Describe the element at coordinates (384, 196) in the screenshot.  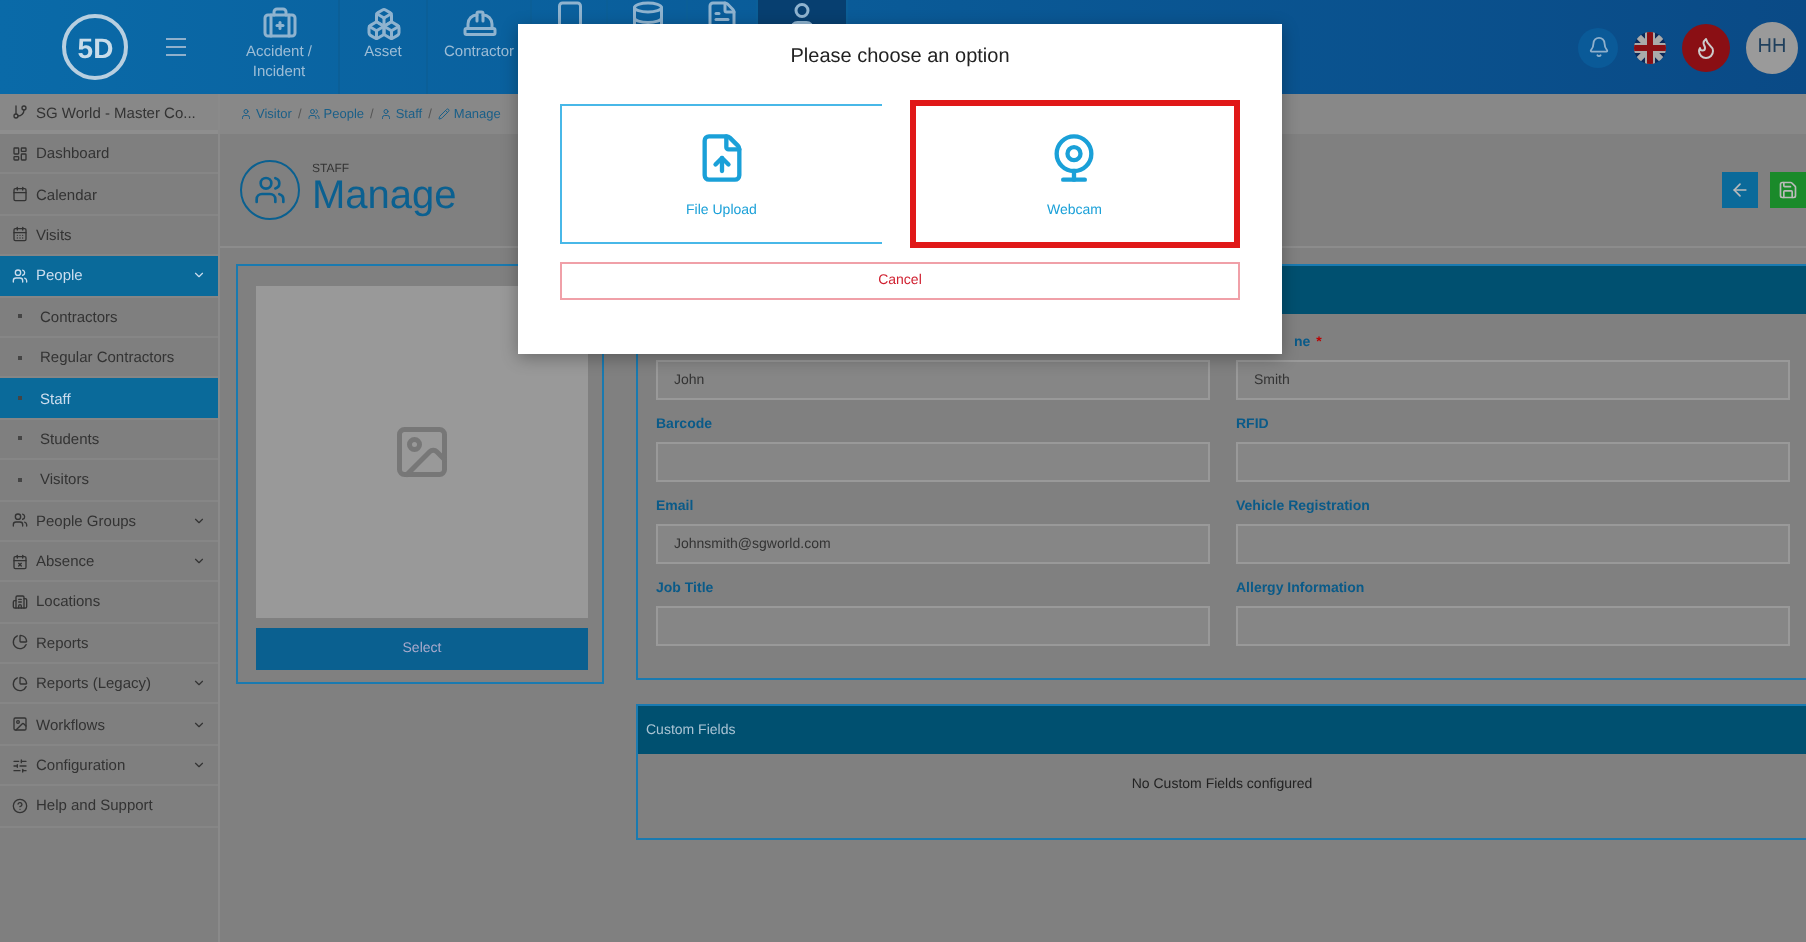
I see `page-title: Manage` at that location.